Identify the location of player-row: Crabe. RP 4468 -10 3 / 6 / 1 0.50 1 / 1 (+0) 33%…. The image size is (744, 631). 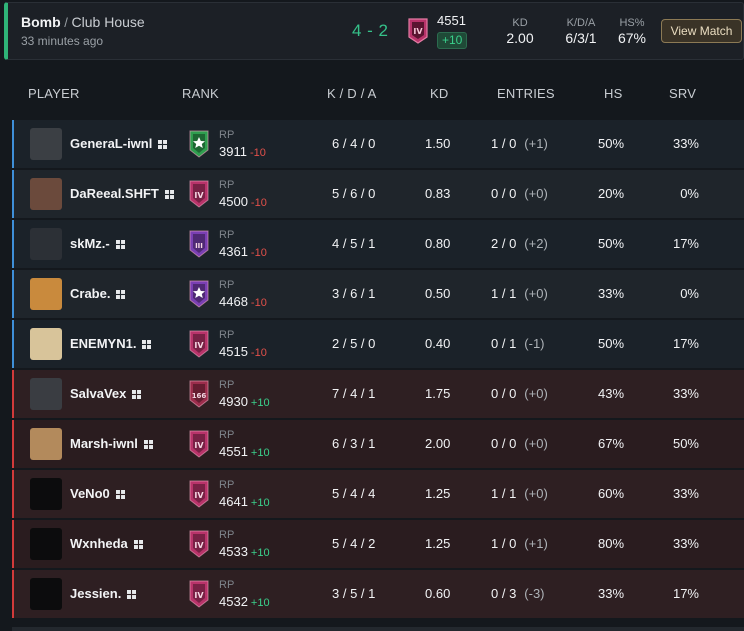
(378, 294).